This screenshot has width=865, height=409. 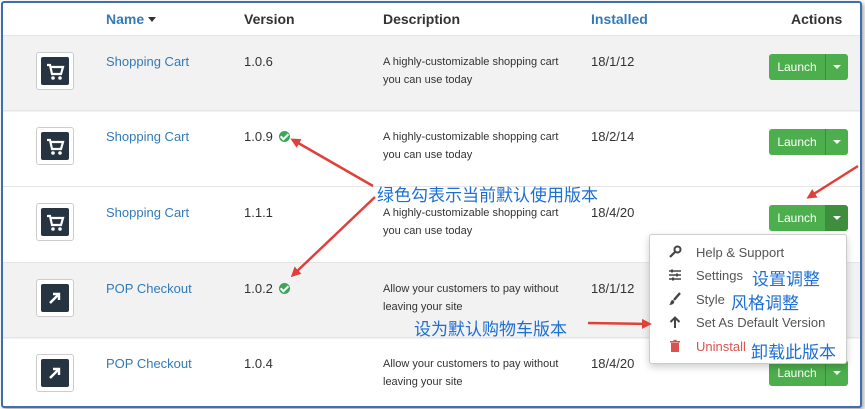 What do you see at coordinates (748, 253) in the screenshot?
I see `menu-item-help-support: Help & Support` at bounding box center [748, 253].